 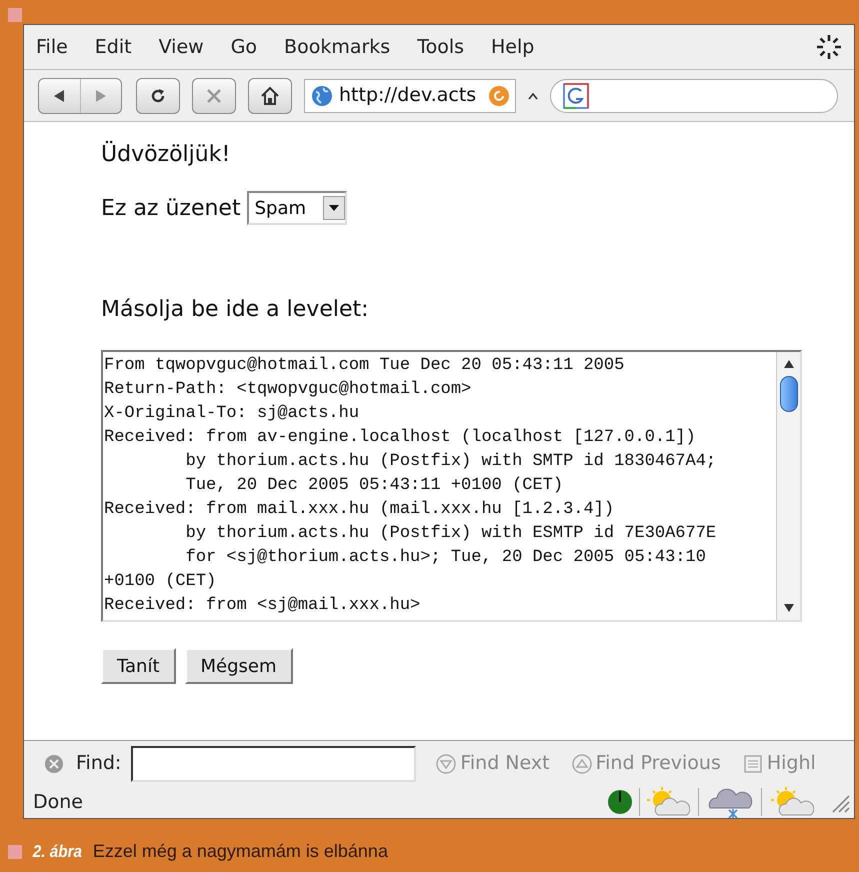 I want to click on home-icon, so click(x=270, y=96).